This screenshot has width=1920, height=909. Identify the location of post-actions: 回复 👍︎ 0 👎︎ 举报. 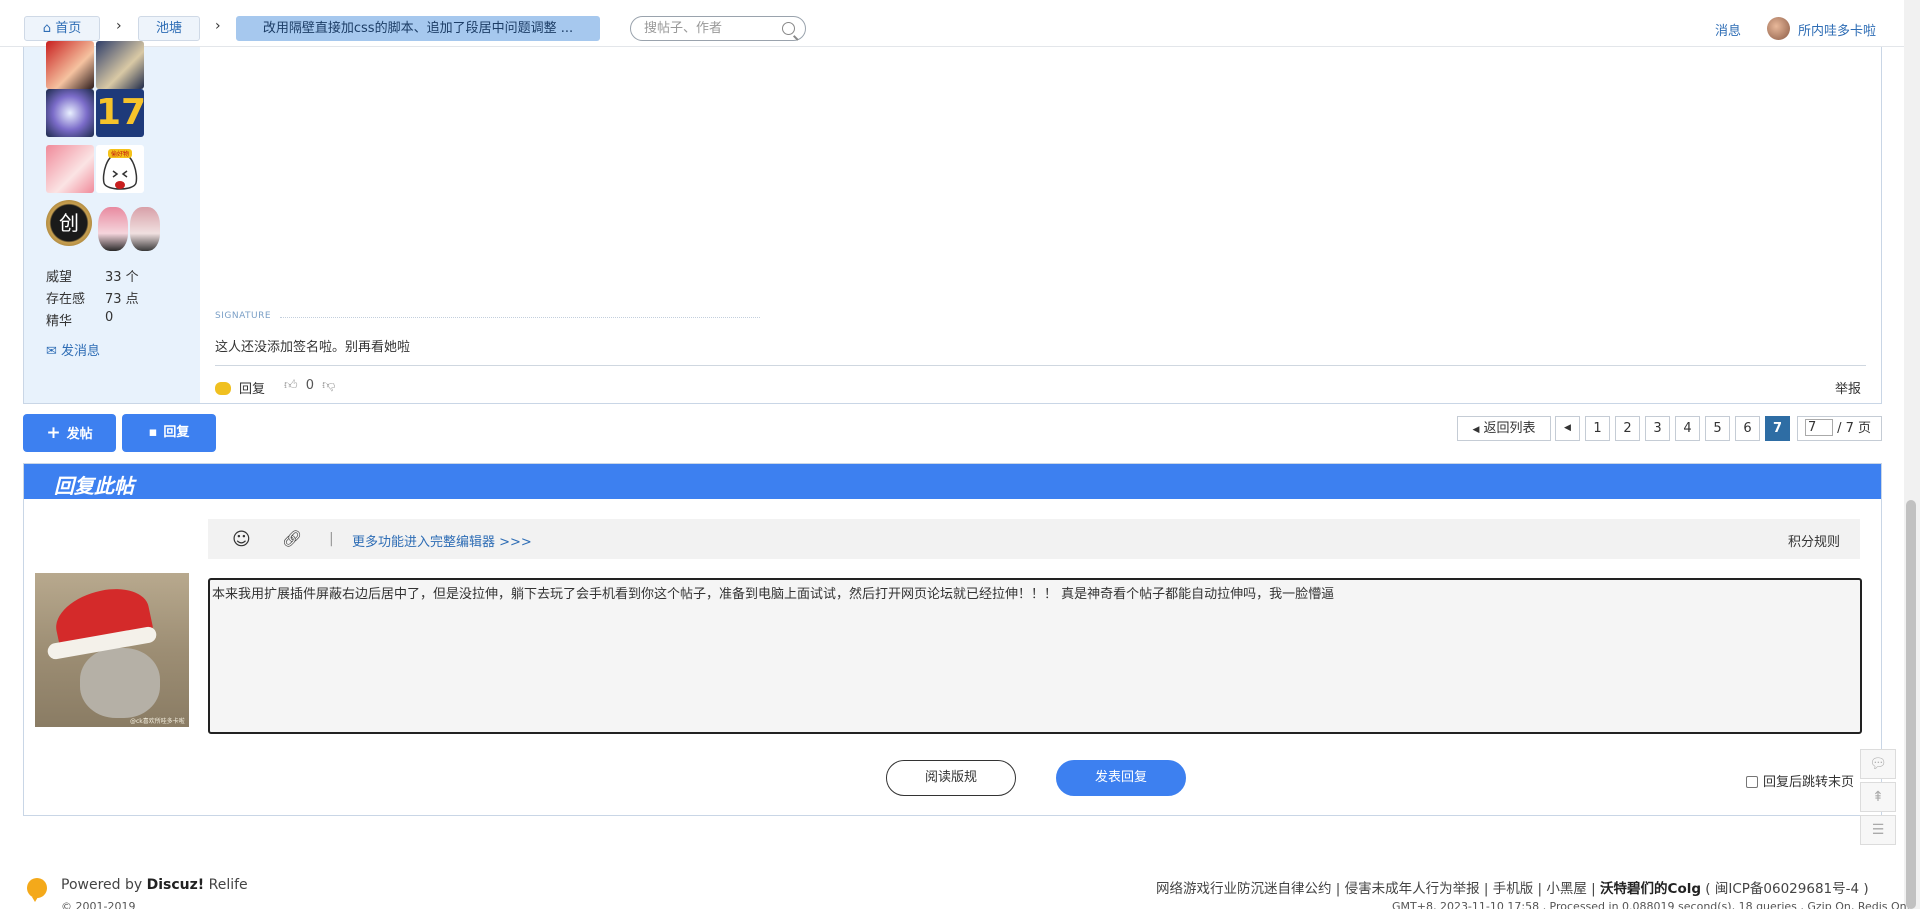
(1040, 384).